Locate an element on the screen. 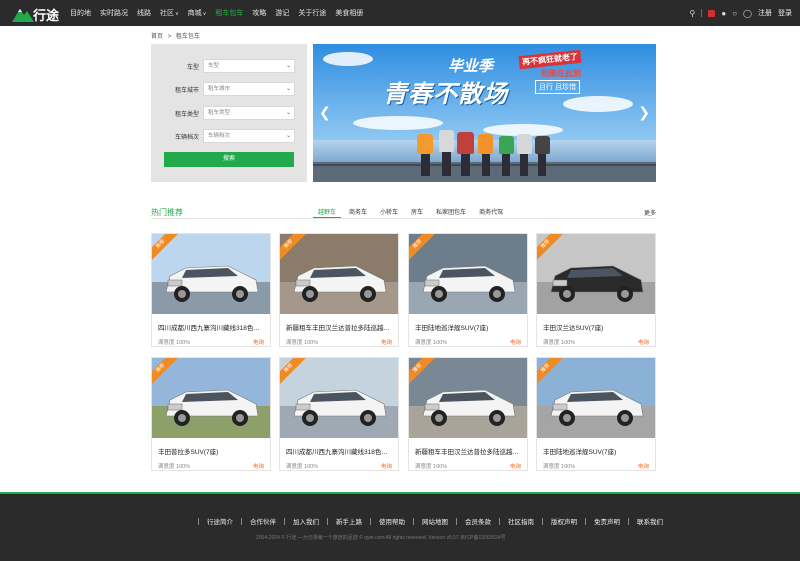 The height and width of the screenshot is (561, 800). more-link: 更多 is located at coordinates (650, 212).